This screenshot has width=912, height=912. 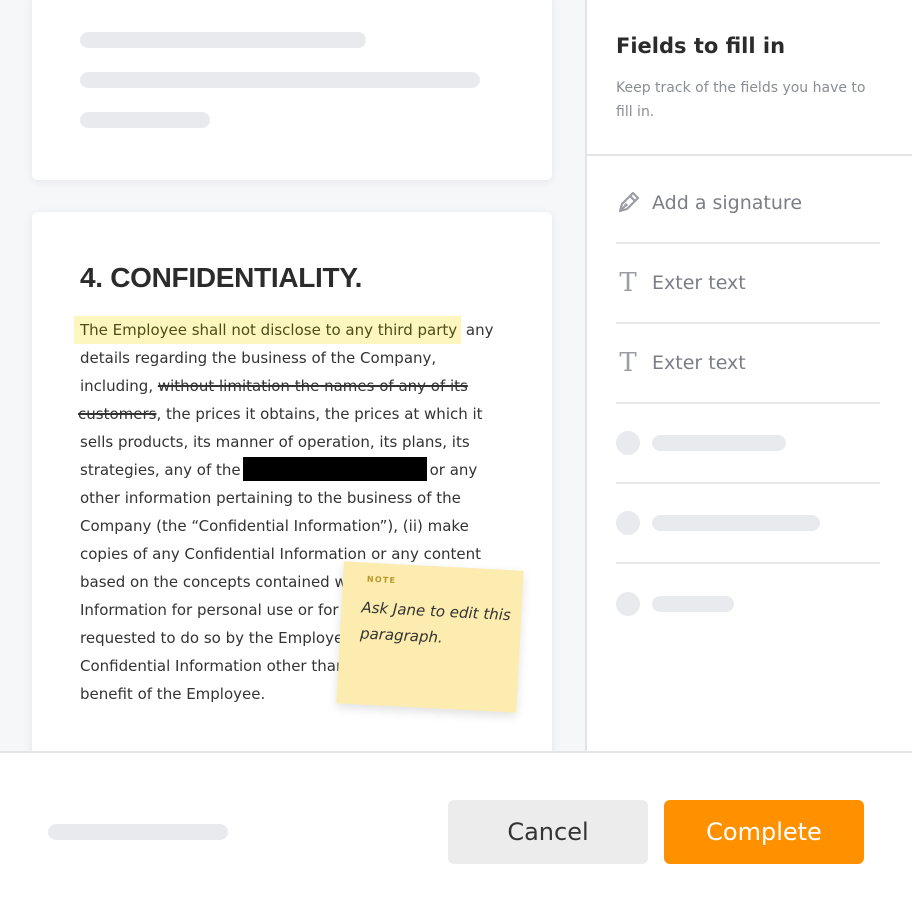 I want to click on note-text: Ask Jane to edit this paragraph., so click(x=435, y=622).